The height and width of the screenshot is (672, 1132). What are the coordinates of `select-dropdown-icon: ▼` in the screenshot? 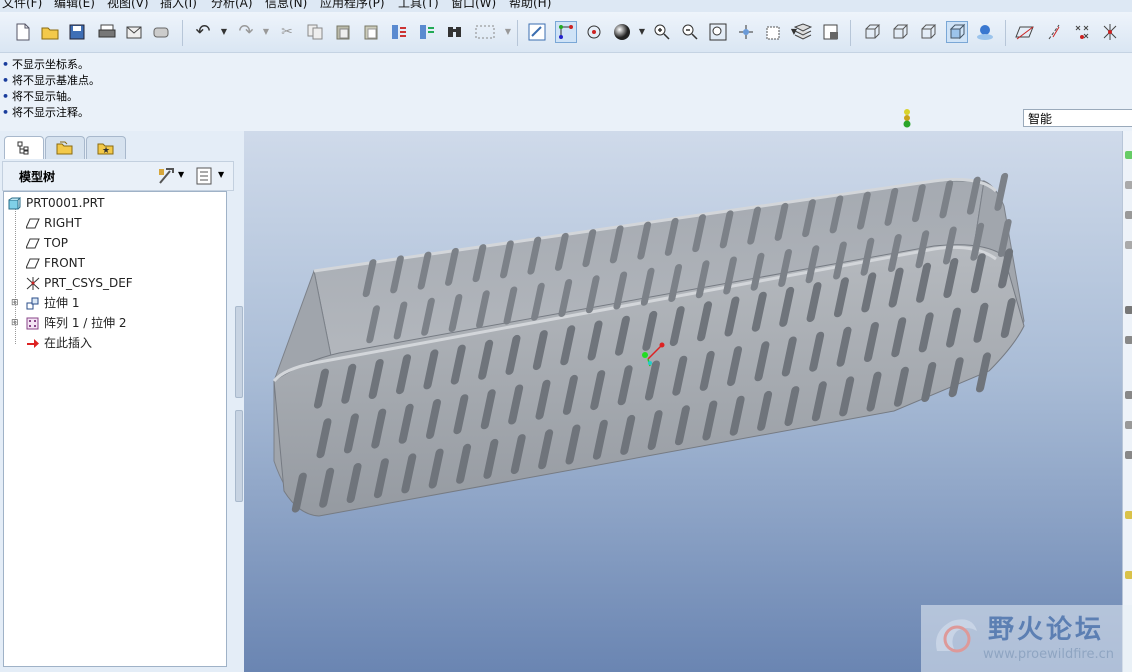 It's located at (508, 32).